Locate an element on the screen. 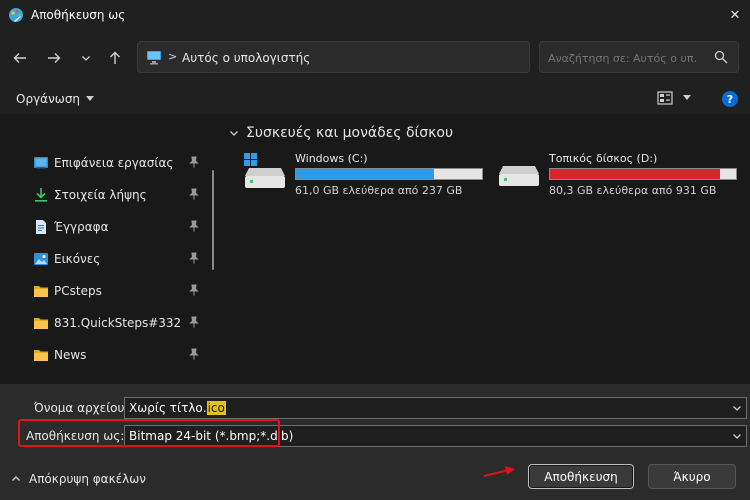 Image resolution: width=750 pixels, height=500 pixels. devices-group-header: Συσκευές και μονάδες δίσκου is located at coordinates (341, 133).